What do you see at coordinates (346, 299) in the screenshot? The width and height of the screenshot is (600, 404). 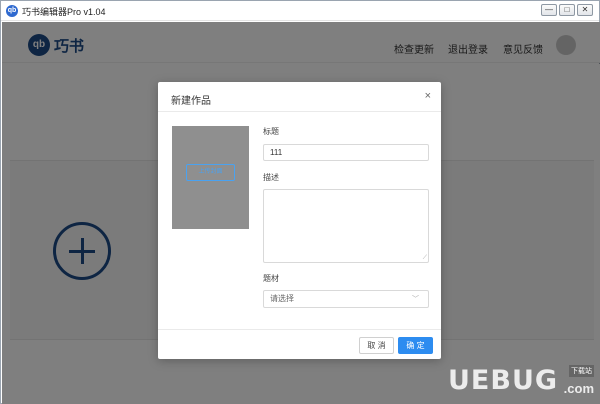 I see `genre-select: 请选择 ﹀` at bounding box center [346, 299].